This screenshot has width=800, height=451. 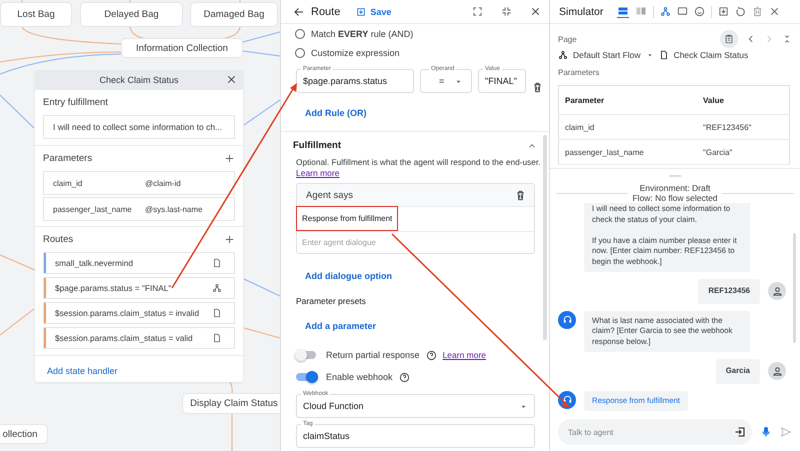 What do you see at coordinates (362, 33) in the screenshot?
I see `option-label: Match EVERY rule (AND)` at bounding box center [362, 33].